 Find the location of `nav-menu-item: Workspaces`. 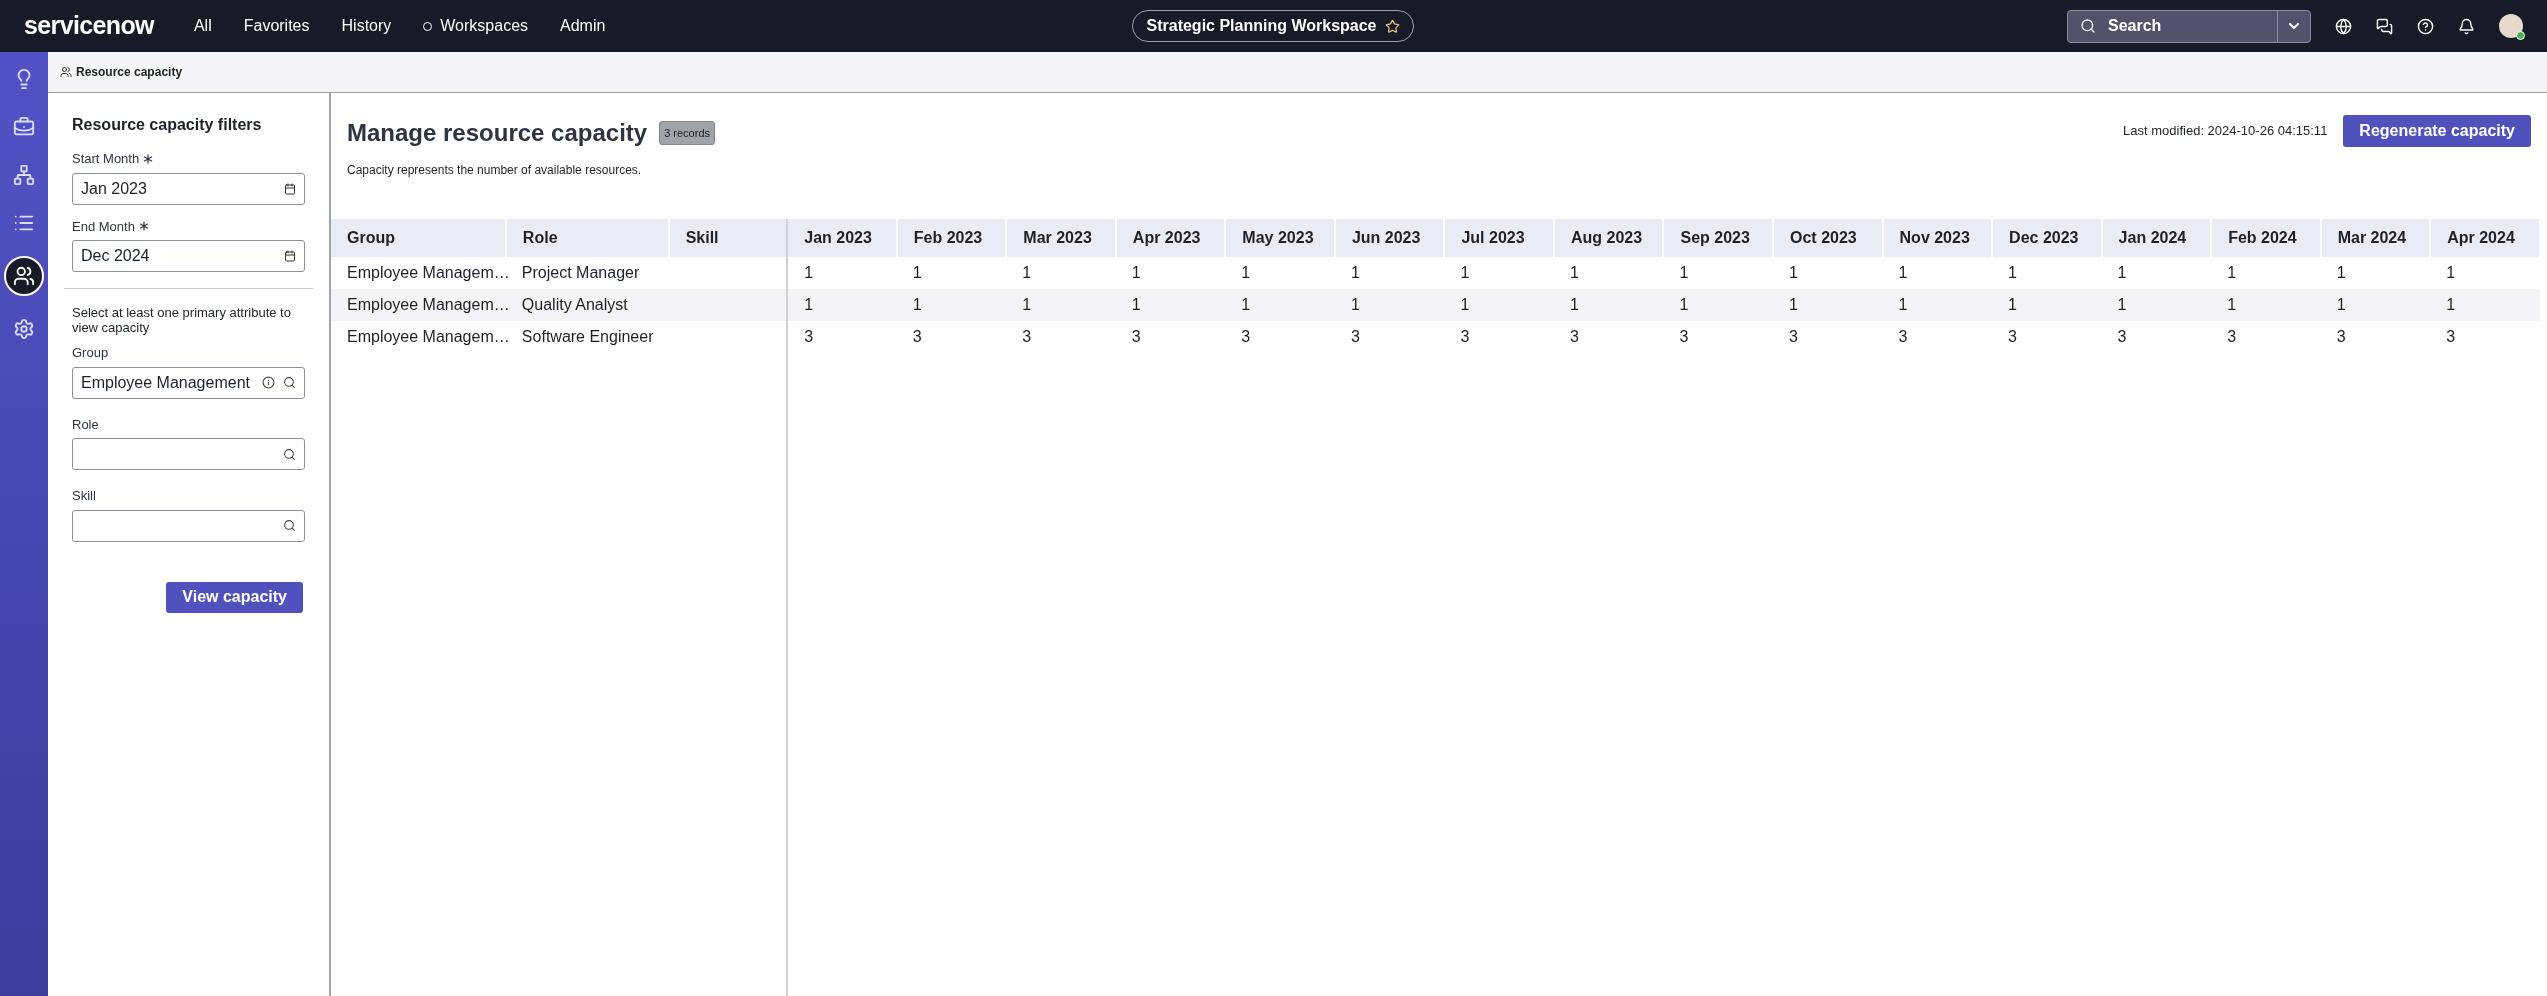

nav-menu-item: Workspaces is located at coordinates (476, 26).